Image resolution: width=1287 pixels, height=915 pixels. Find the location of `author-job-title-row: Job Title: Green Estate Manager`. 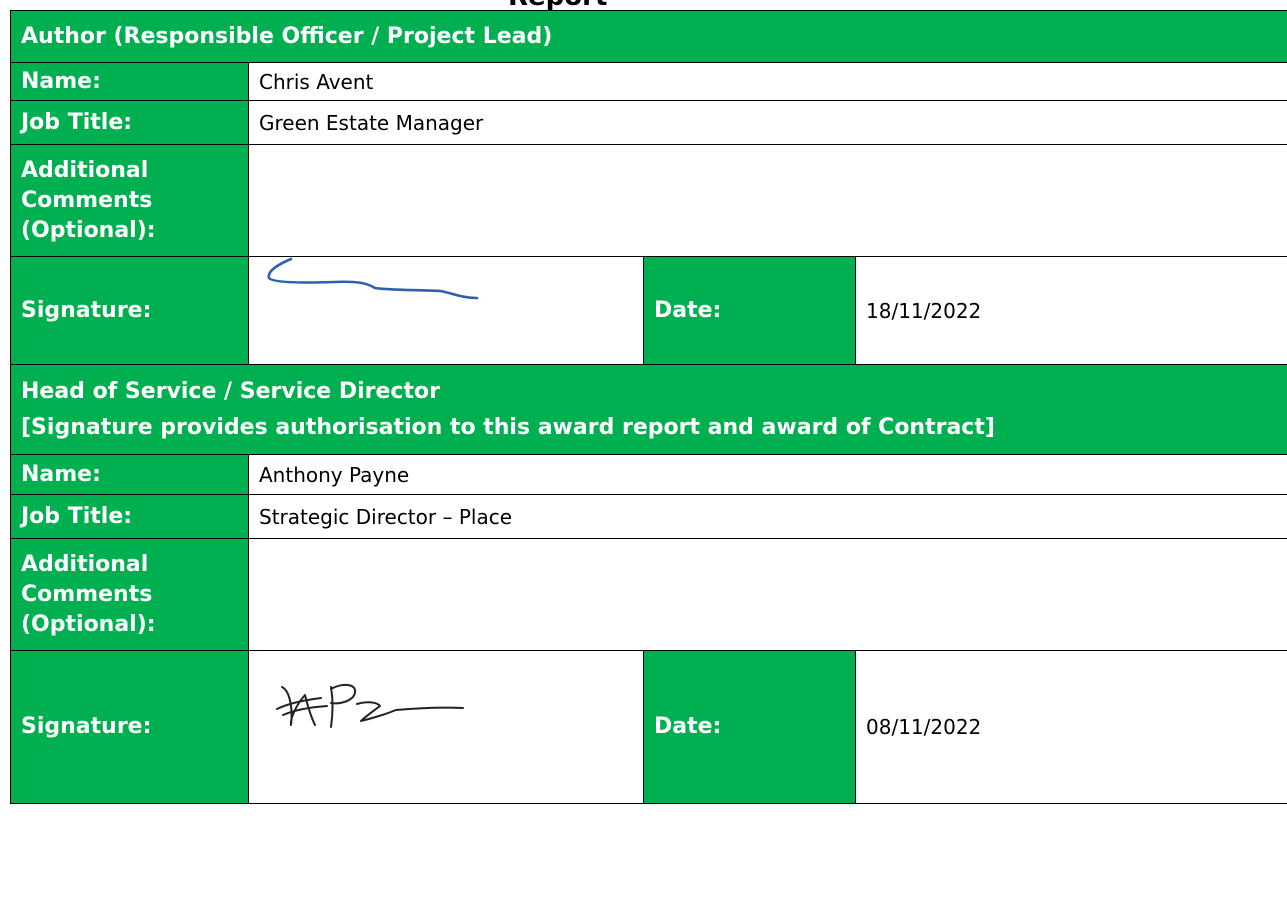

author-job-title-row: Job Title: Green Estate Manager is located at coordinates (648, 122).